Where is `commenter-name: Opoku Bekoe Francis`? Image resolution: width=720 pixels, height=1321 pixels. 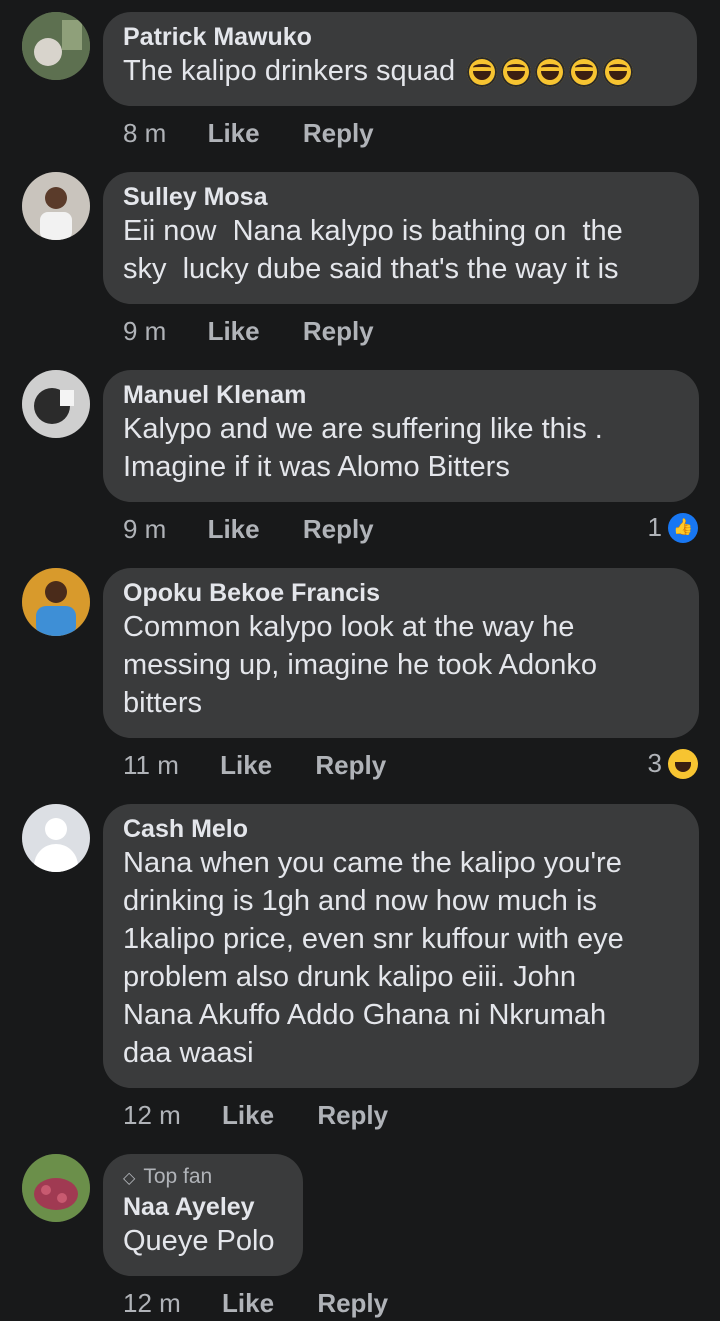
commenter-name: Opoku Bekoe Francis is located at coordinates (401, 593).